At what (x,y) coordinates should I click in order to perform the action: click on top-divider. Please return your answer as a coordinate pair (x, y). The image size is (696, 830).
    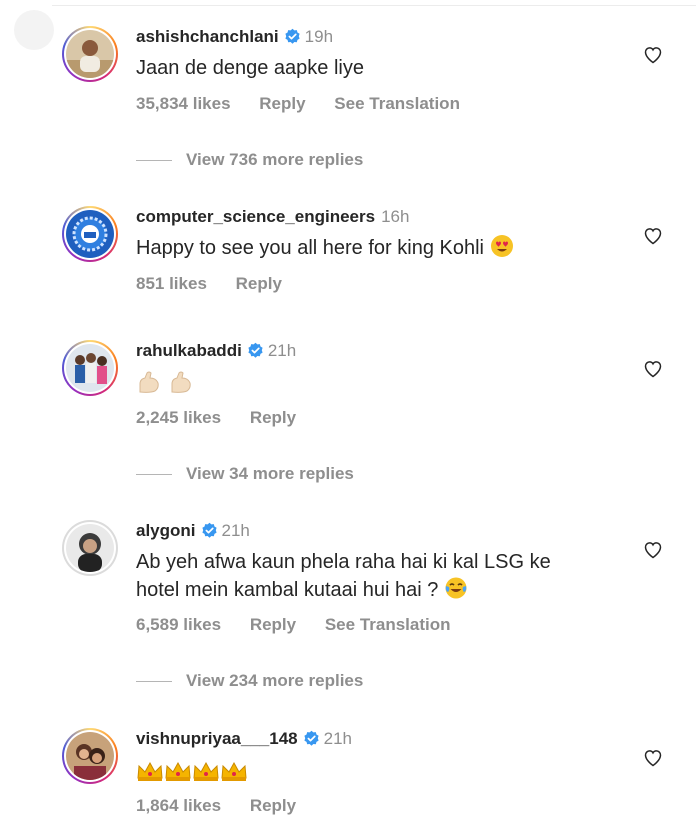
    Looking at the image, I should click on (374, 5).